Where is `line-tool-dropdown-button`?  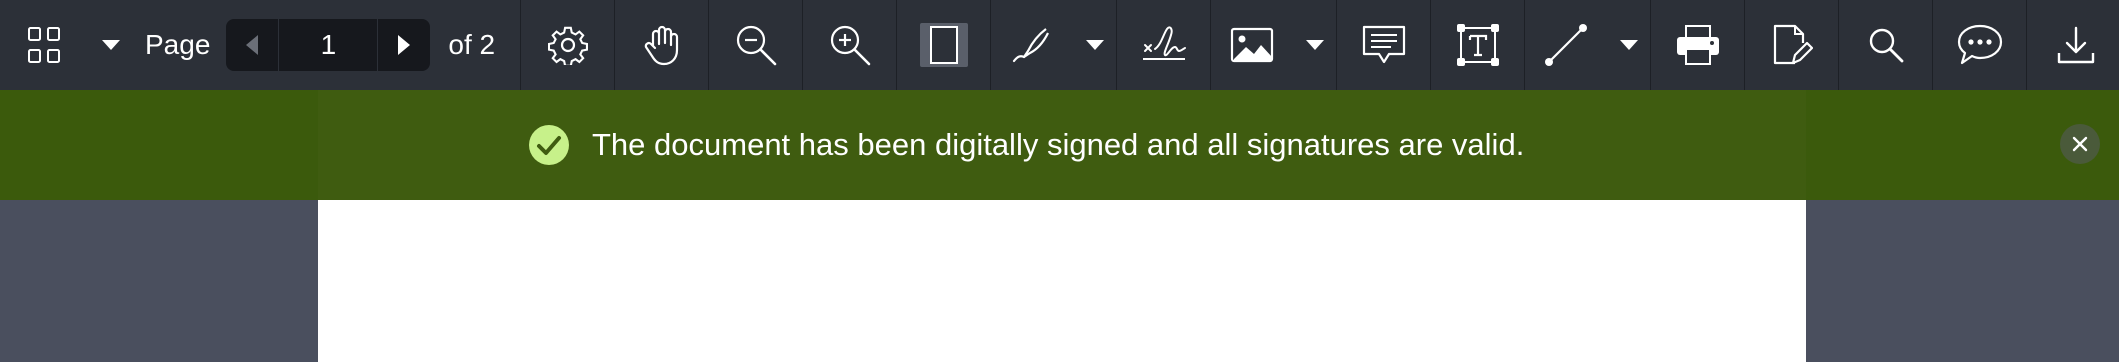
line-tool-dropdown-button is located at coordinates (1629, 45).